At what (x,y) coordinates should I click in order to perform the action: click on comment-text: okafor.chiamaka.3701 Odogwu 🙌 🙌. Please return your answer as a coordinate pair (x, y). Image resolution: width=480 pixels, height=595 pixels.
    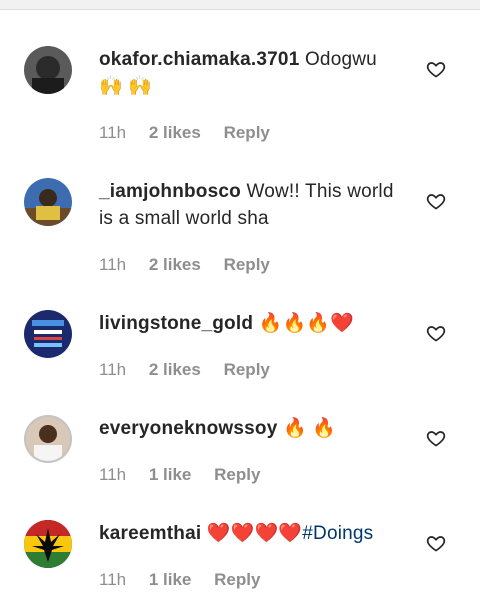
    Looking at the image, I should click on (251, 73).